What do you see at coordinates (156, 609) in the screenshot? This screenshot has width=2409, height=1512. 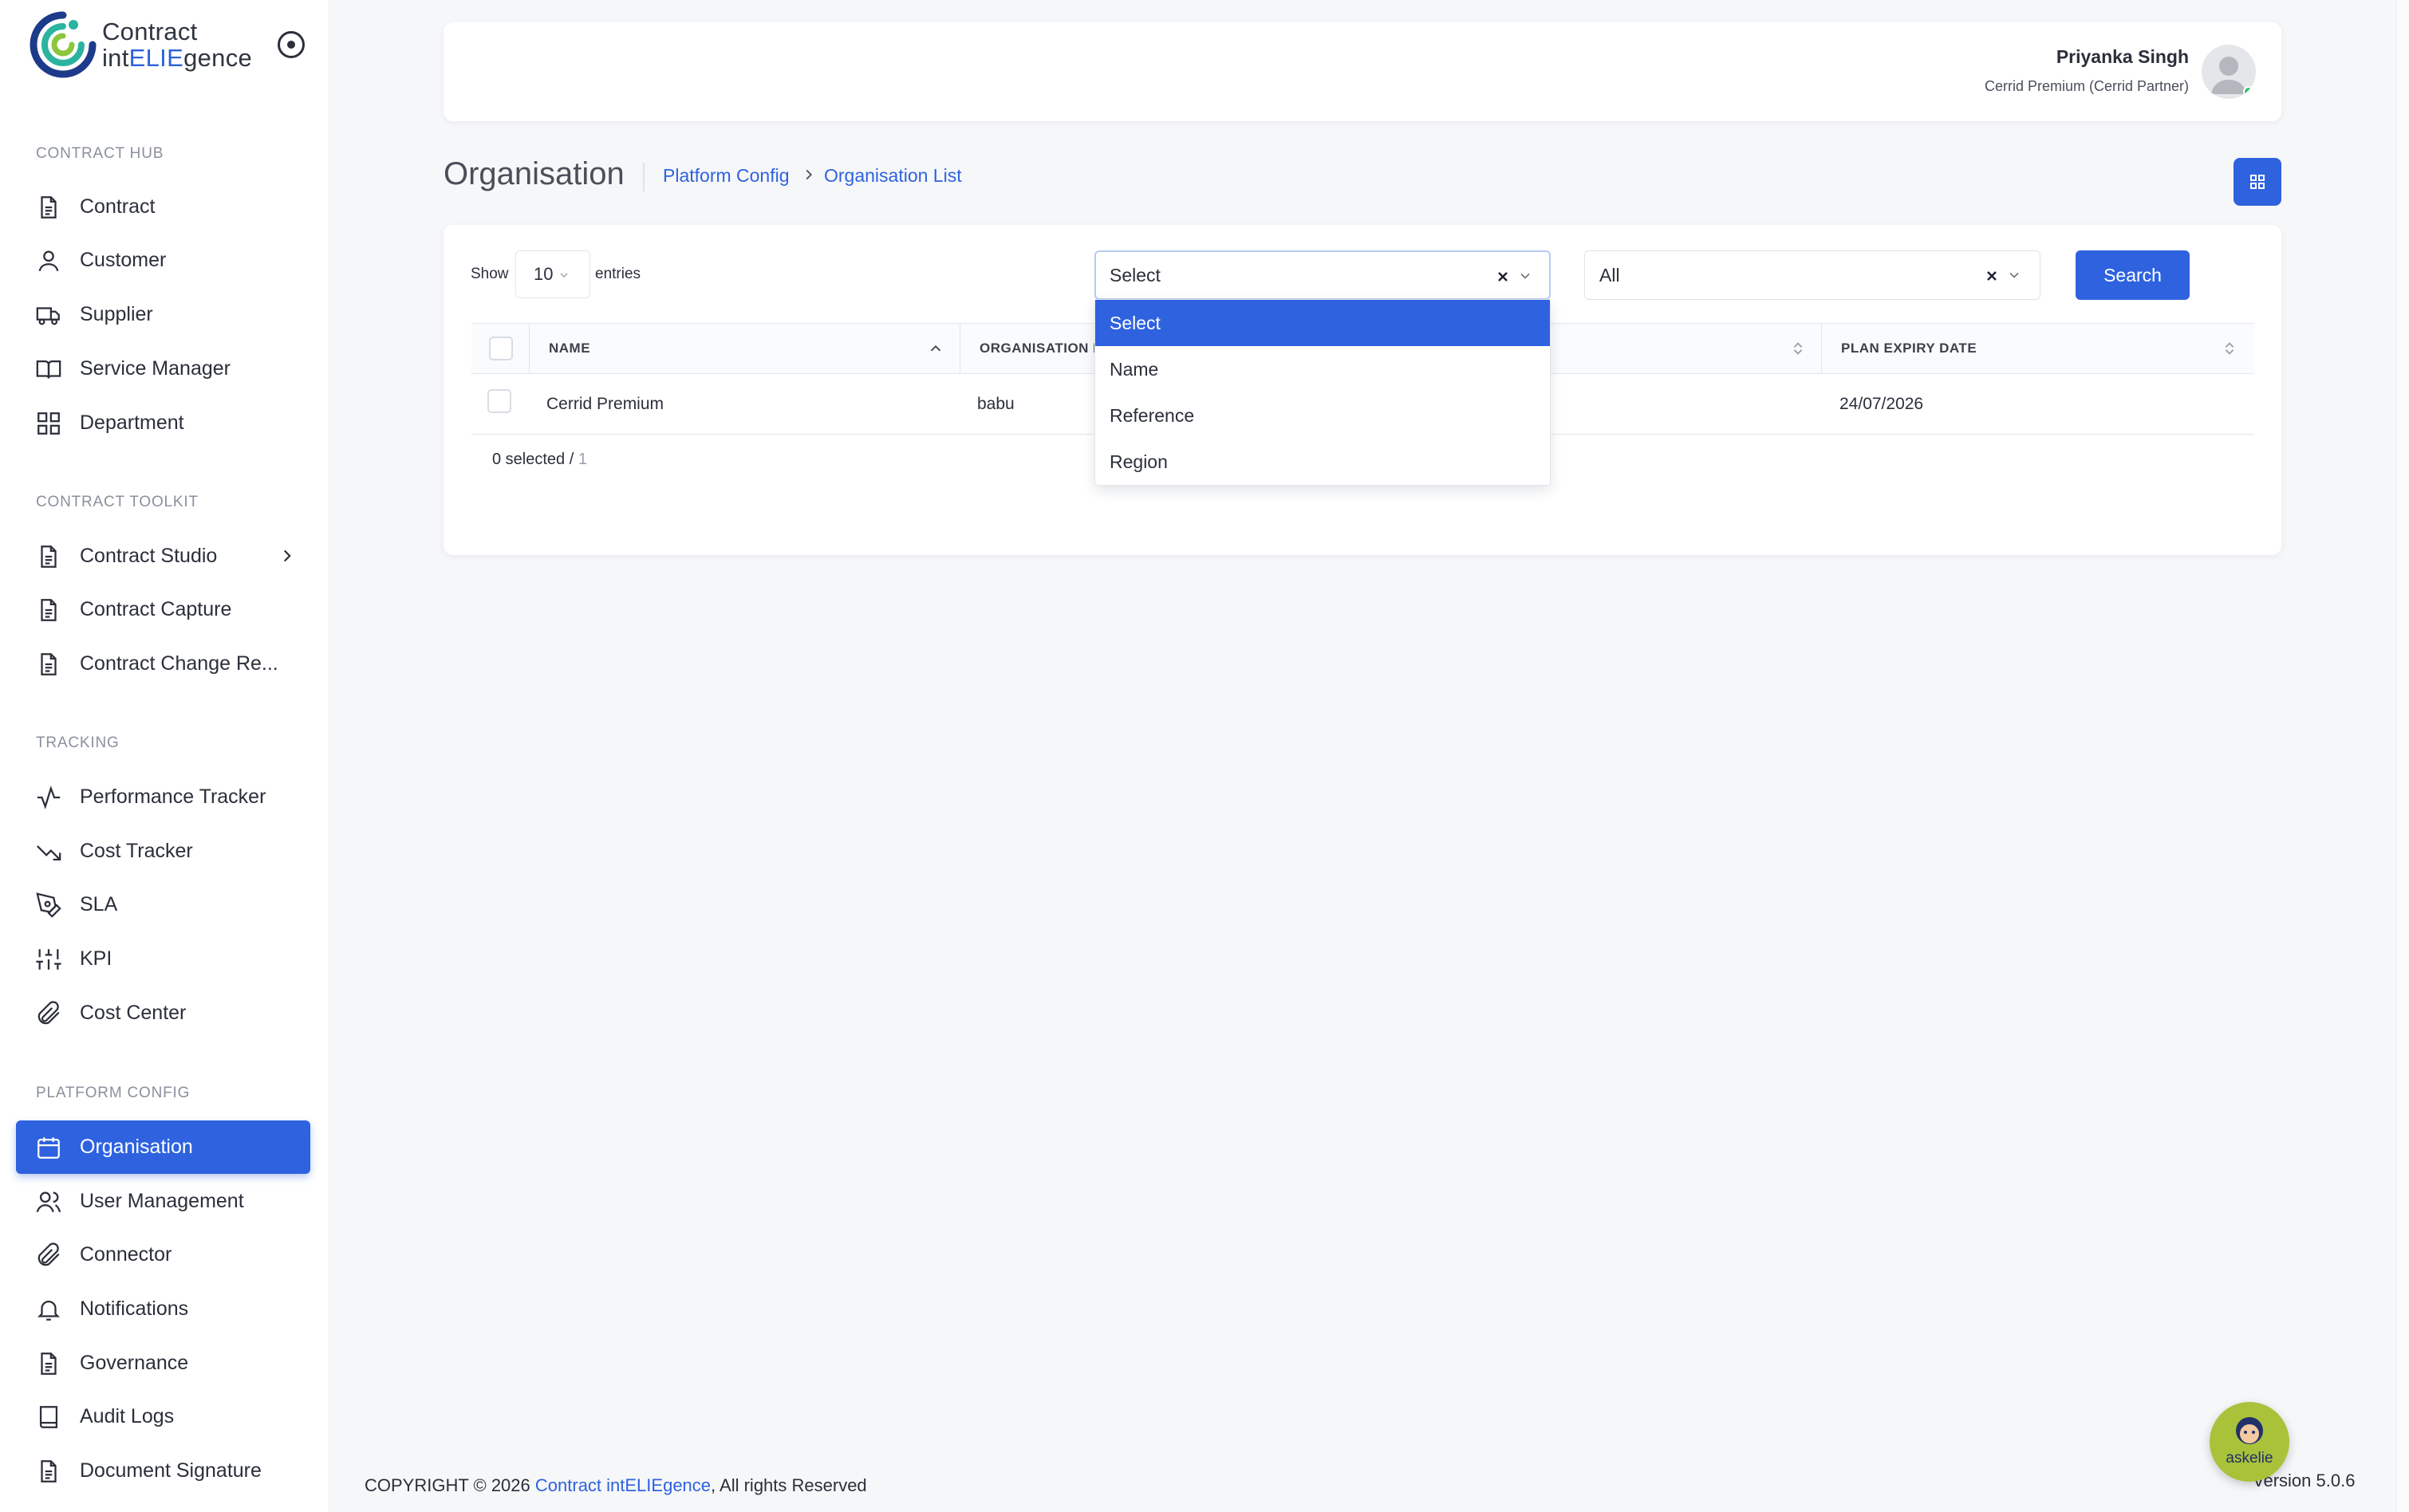 I see `sidebar-item-label: Contract Capture` at bounding box center [156, 609].